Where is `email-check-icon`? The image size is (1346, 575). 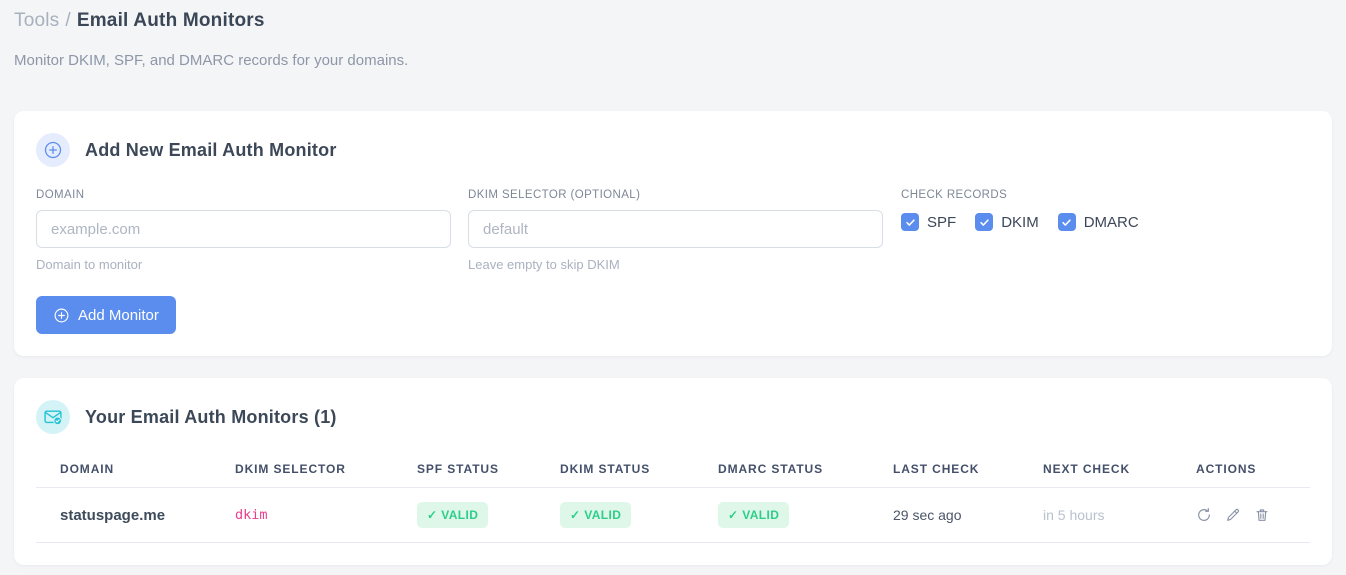
email-check-icon is located at coordinates (53, 417).